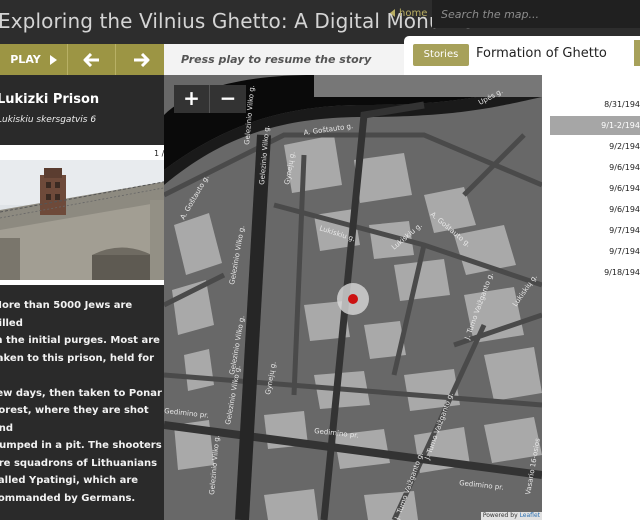 Image resolution: width=640 pixels, height=520 pixels. Describe the element at coordinates (192, 99) in the screenshot. I see `zoom-in-button: +` at that location.